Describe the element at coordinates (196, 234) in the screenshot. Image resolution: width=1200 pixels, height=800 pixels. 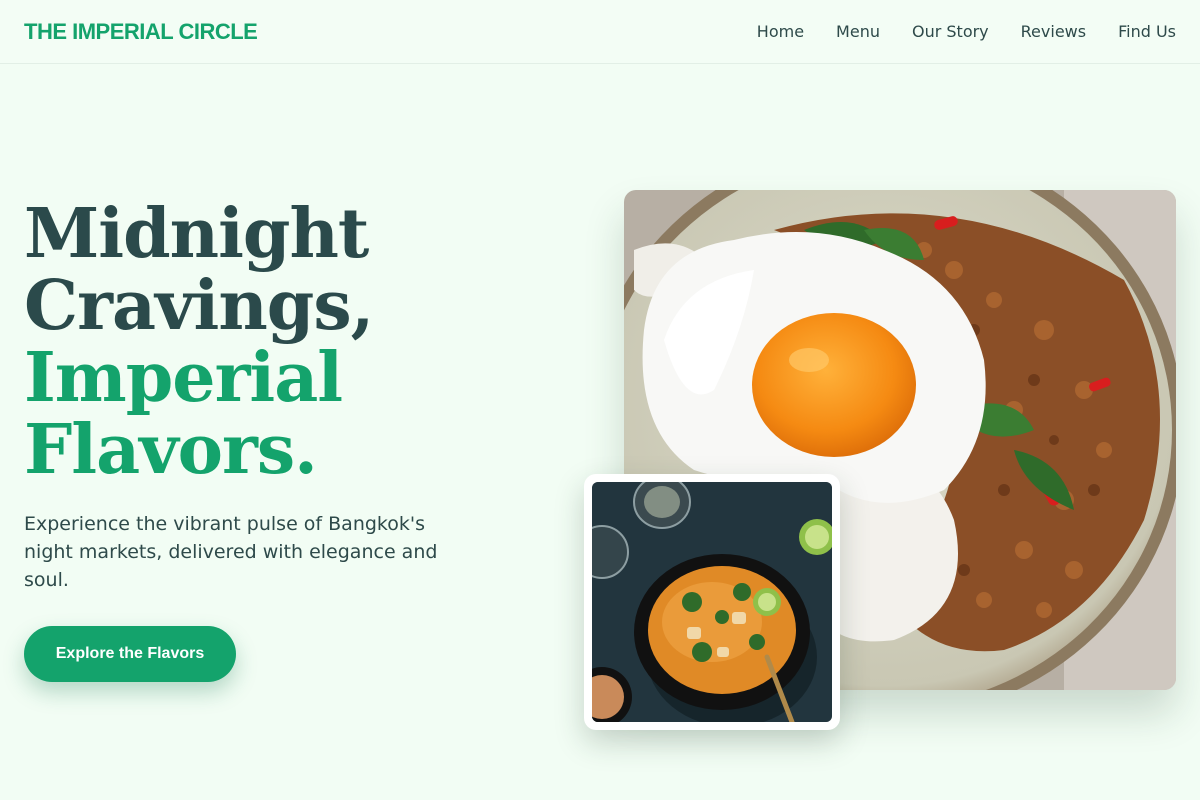
I see `headline-line-1: Midnight` at that location.